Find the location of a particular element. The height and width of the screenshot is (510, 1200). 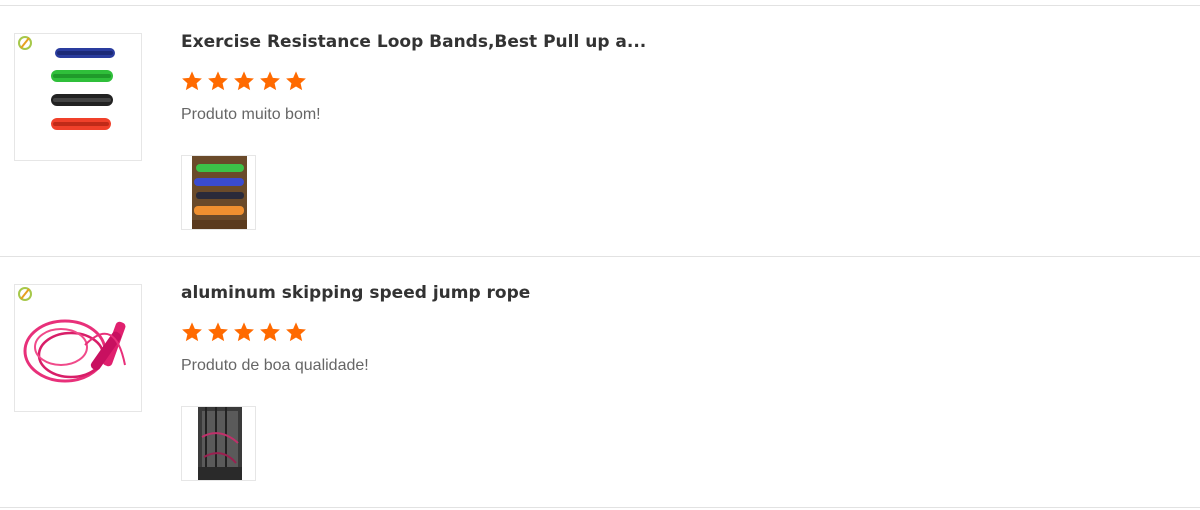

jump-rope-image is located at coordinates (78, 348).